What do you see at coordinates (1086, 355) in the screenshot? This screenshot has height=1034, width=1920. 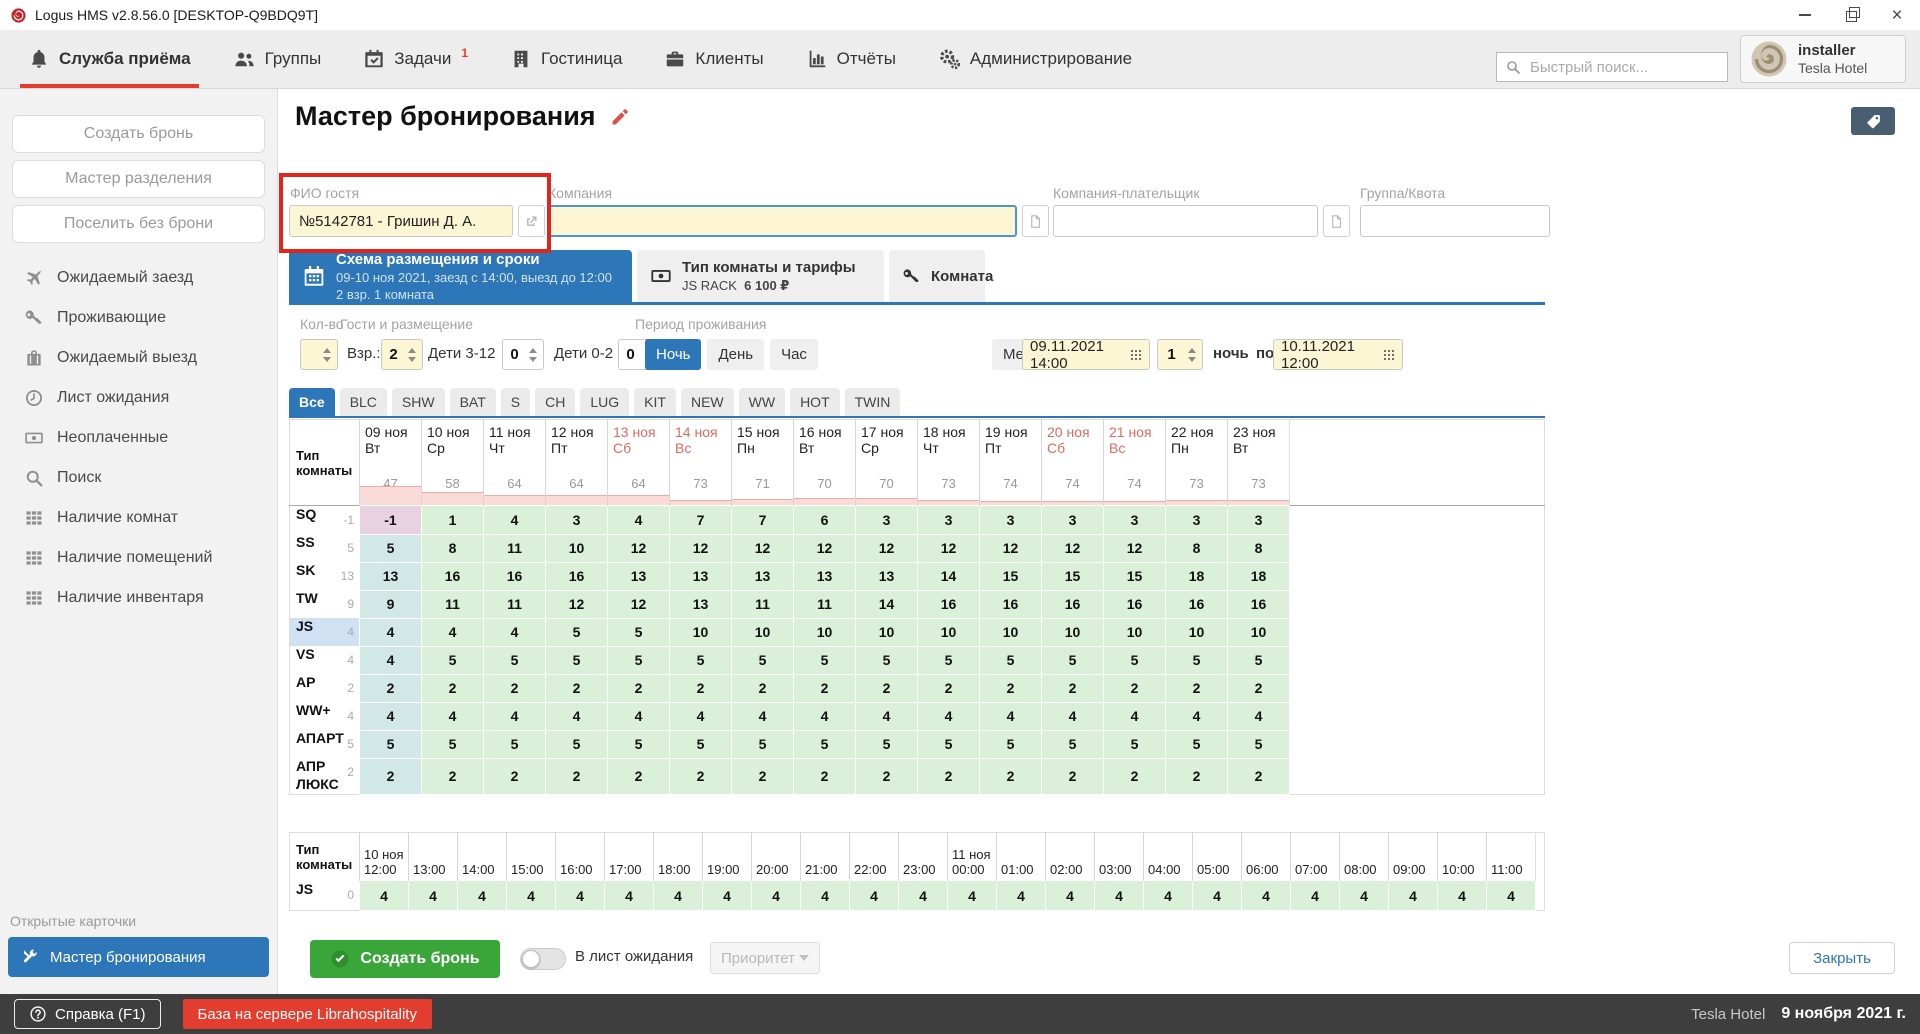 I see `checkin-date-field: 09.11.2021 14:00` at bounding box center [1086, 355].